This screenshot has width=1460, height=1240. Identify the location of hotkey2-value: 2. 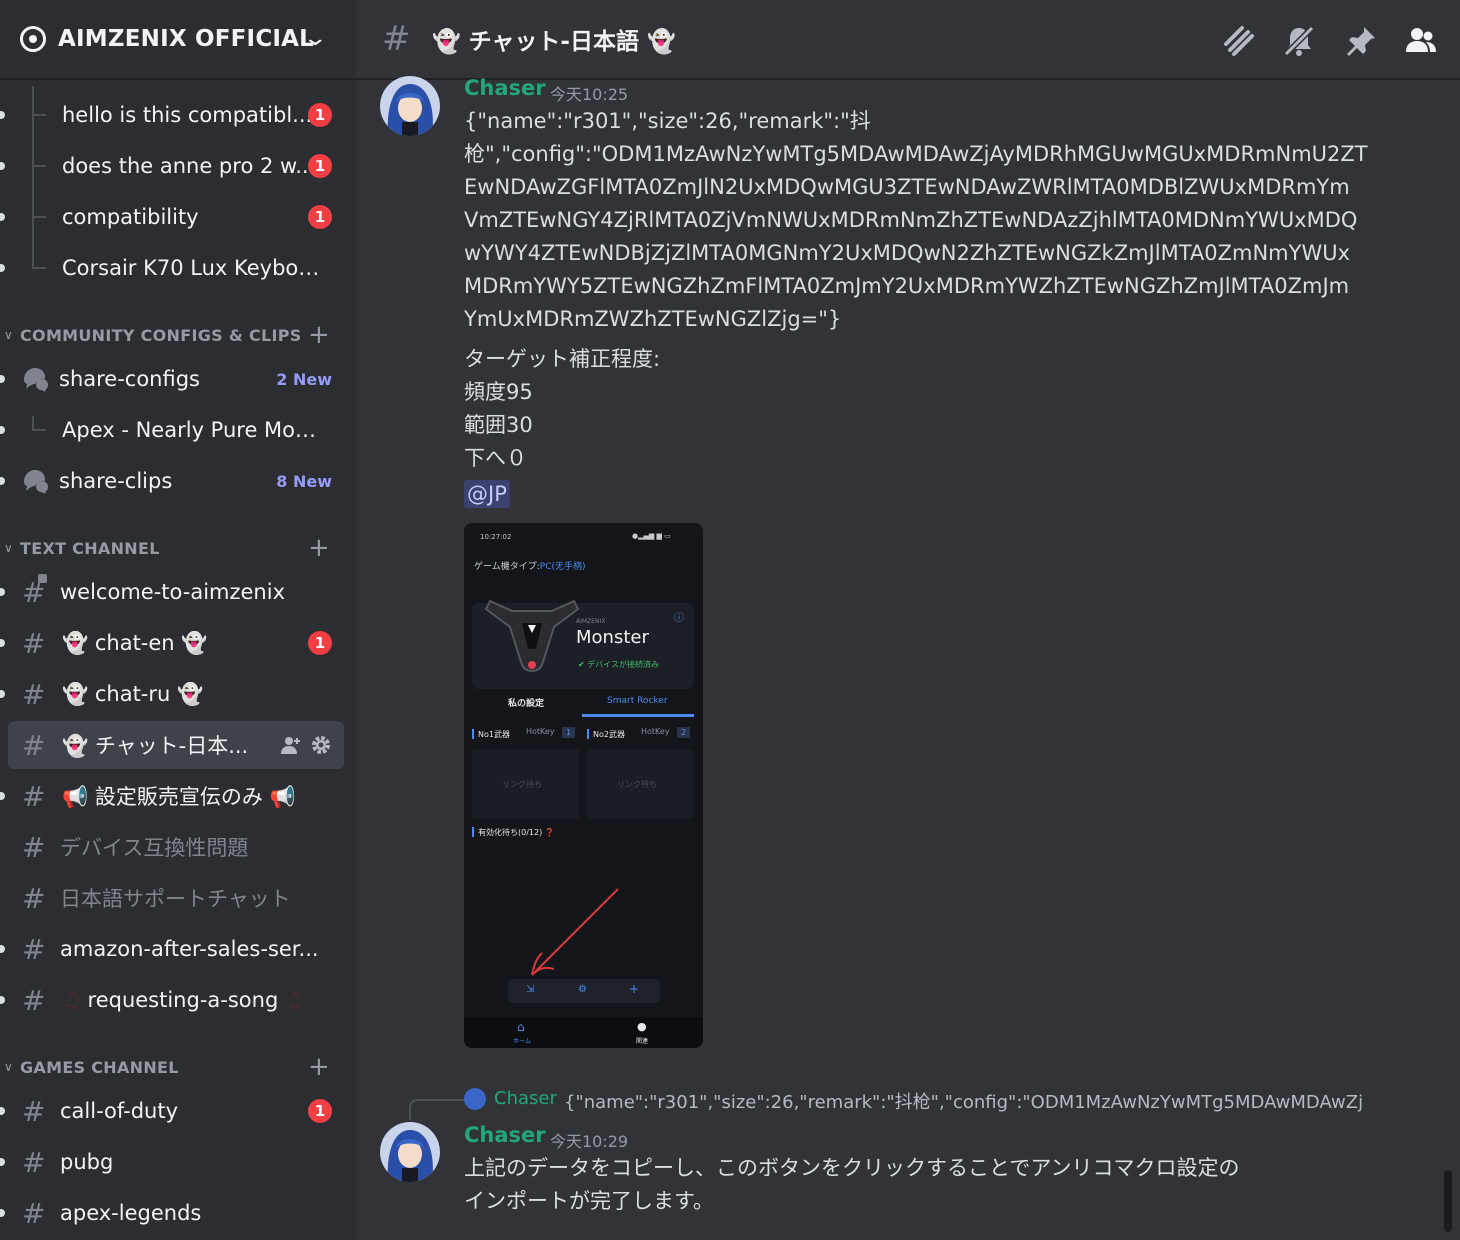
(684, 732).